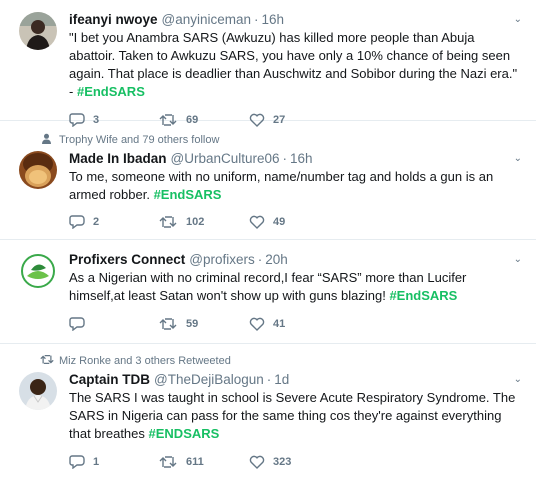  Describe the element at coordinates (114, 222) in the screenshot. I see `reply-button: 2` at that location.